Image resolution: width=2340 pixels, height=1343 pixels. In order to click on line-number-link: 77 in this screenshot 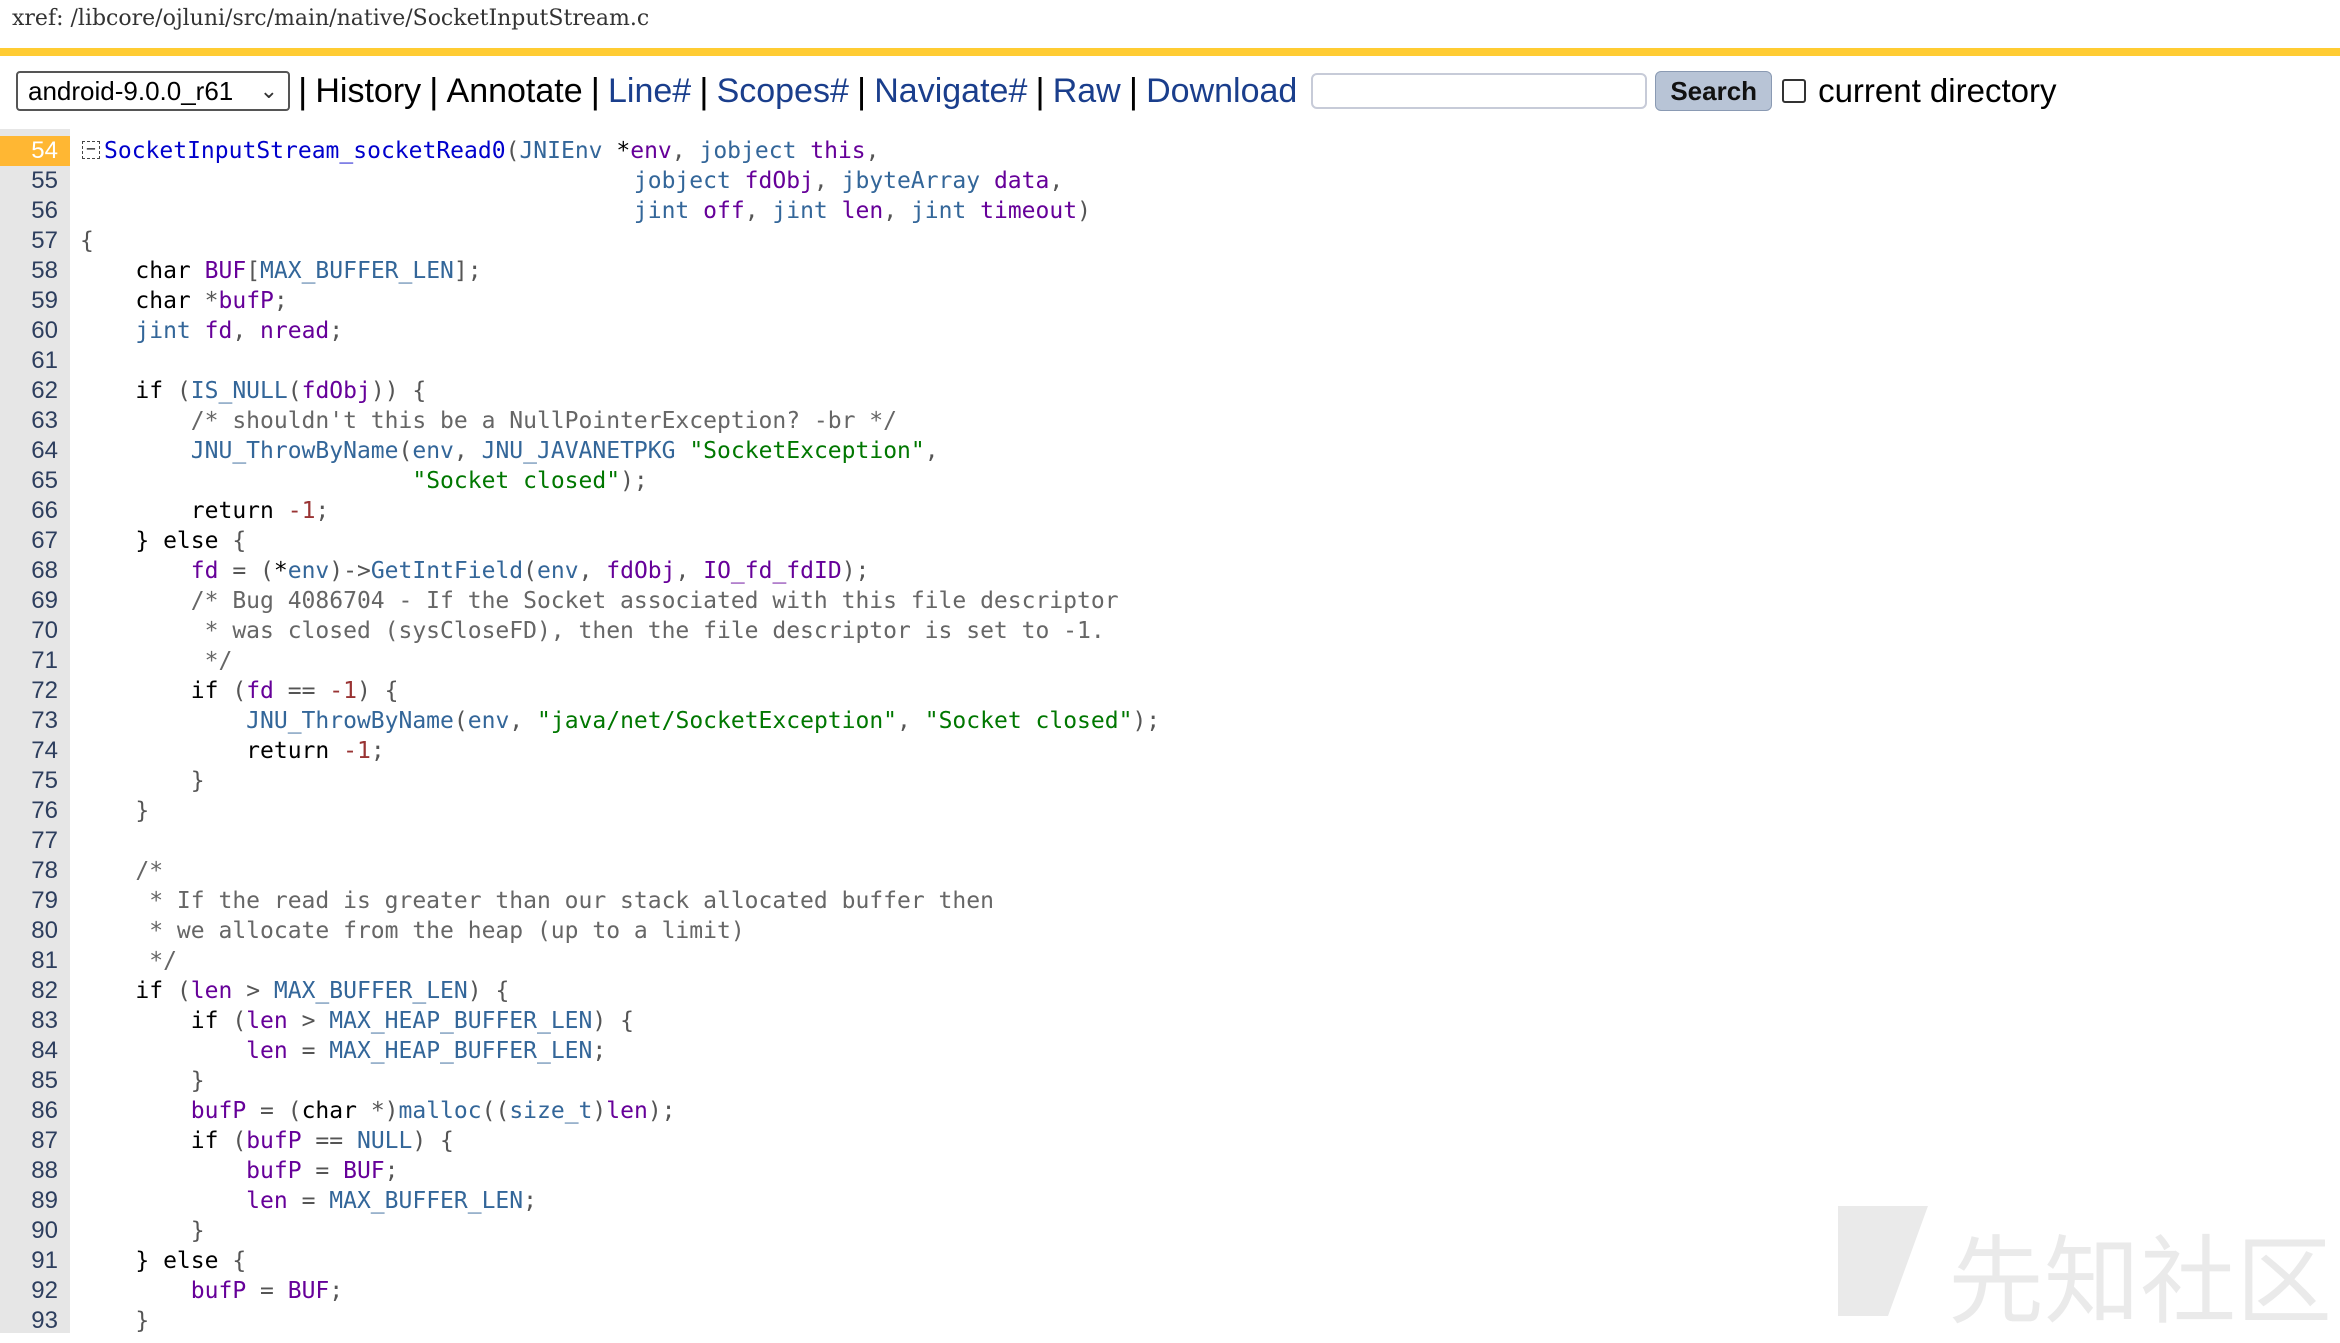, I will do `click(29, 841)`.